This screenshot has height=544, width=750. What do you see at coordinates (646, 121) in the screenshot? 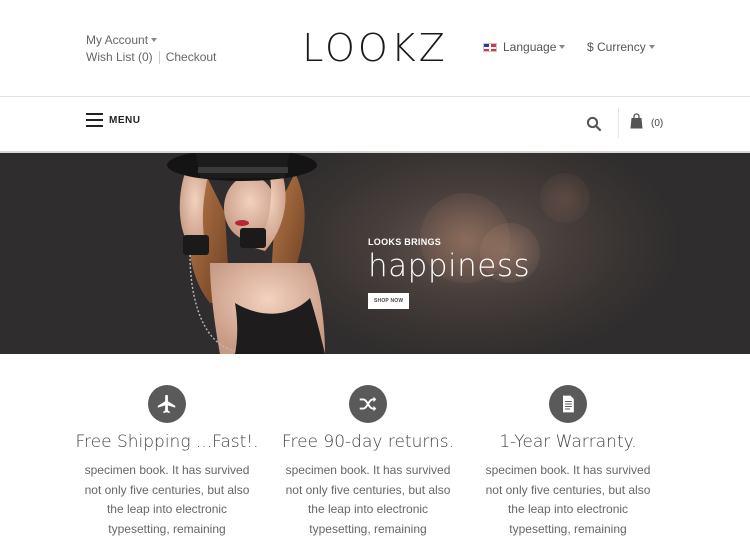
I see `cart-button: (0)` at bounding box center [646, 121].